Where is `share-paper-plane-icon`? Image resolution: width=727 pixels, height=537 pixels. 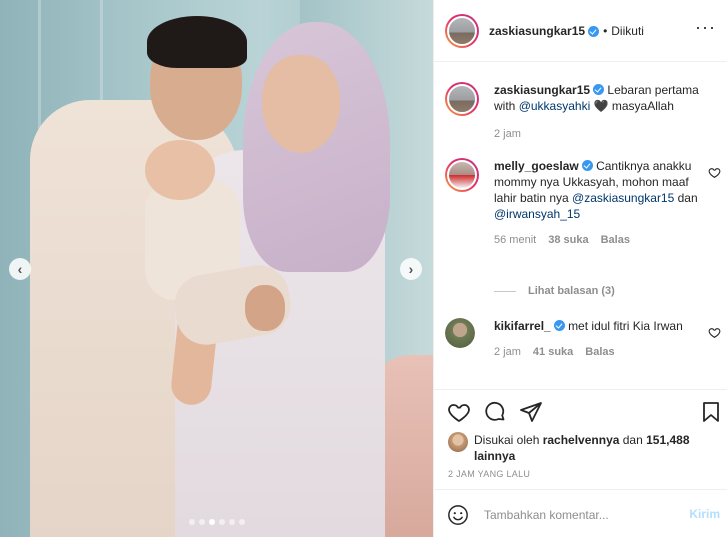 share-paper-plane-icon is located at coordinates (531, 412).